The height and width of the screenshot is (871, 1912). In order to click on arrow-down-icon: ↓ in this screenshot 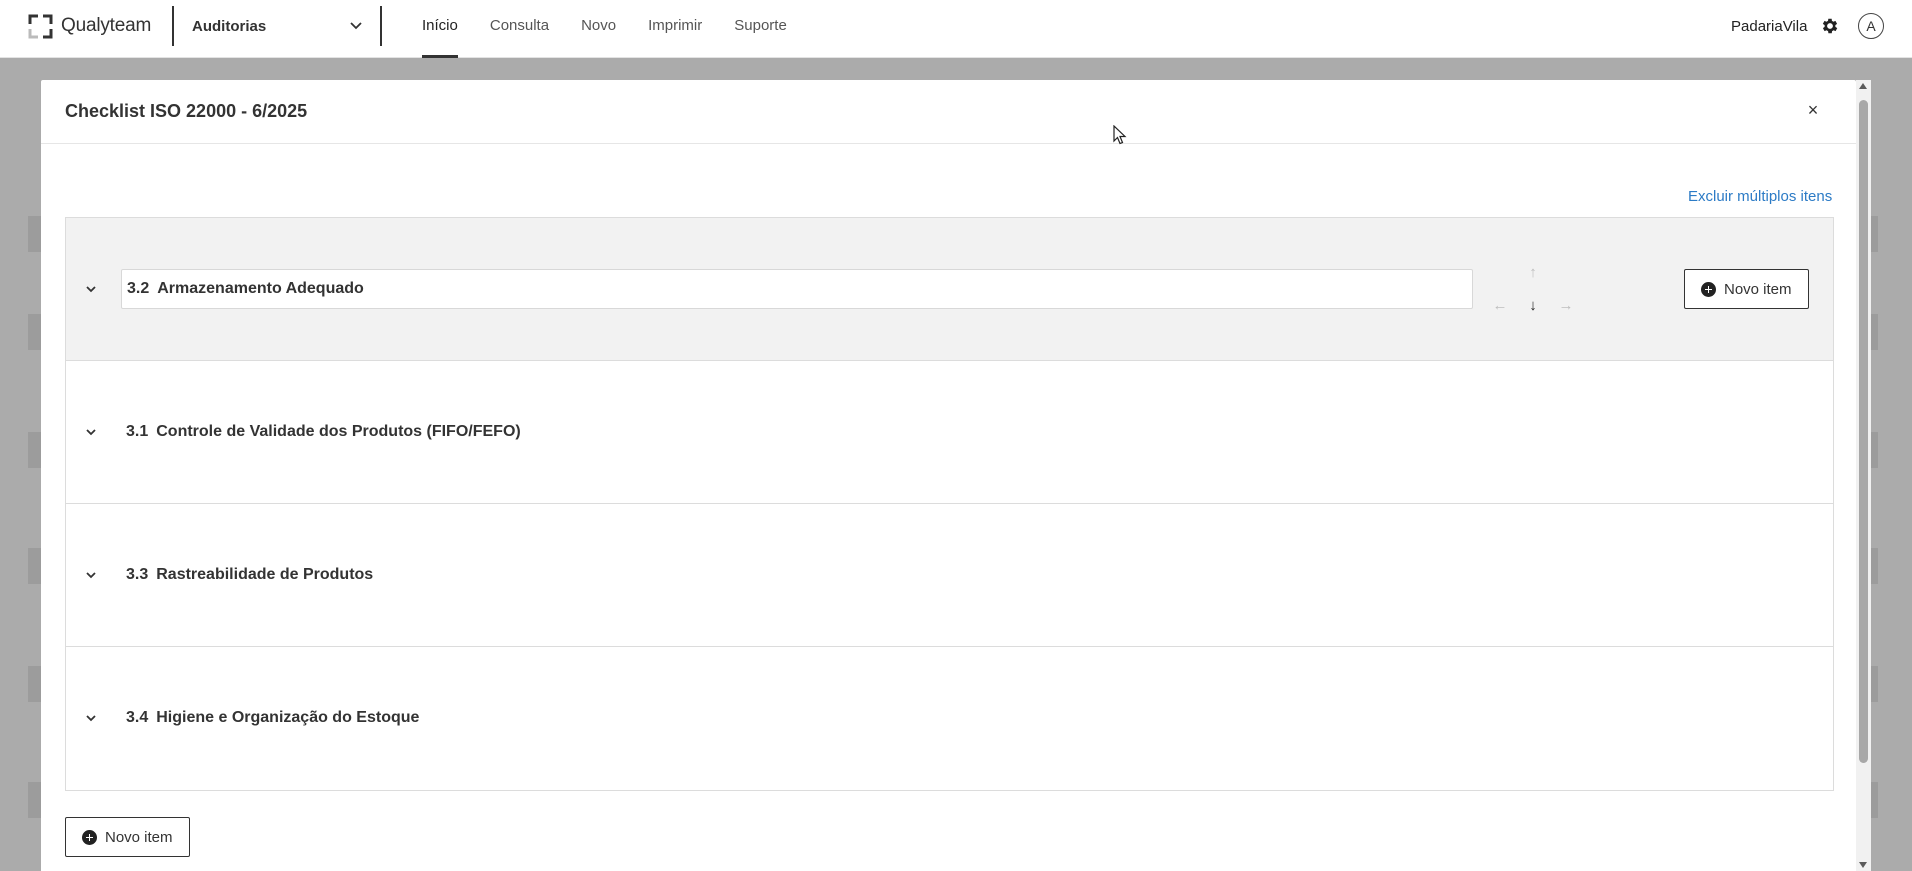, I will do `click(1533, 306)`.